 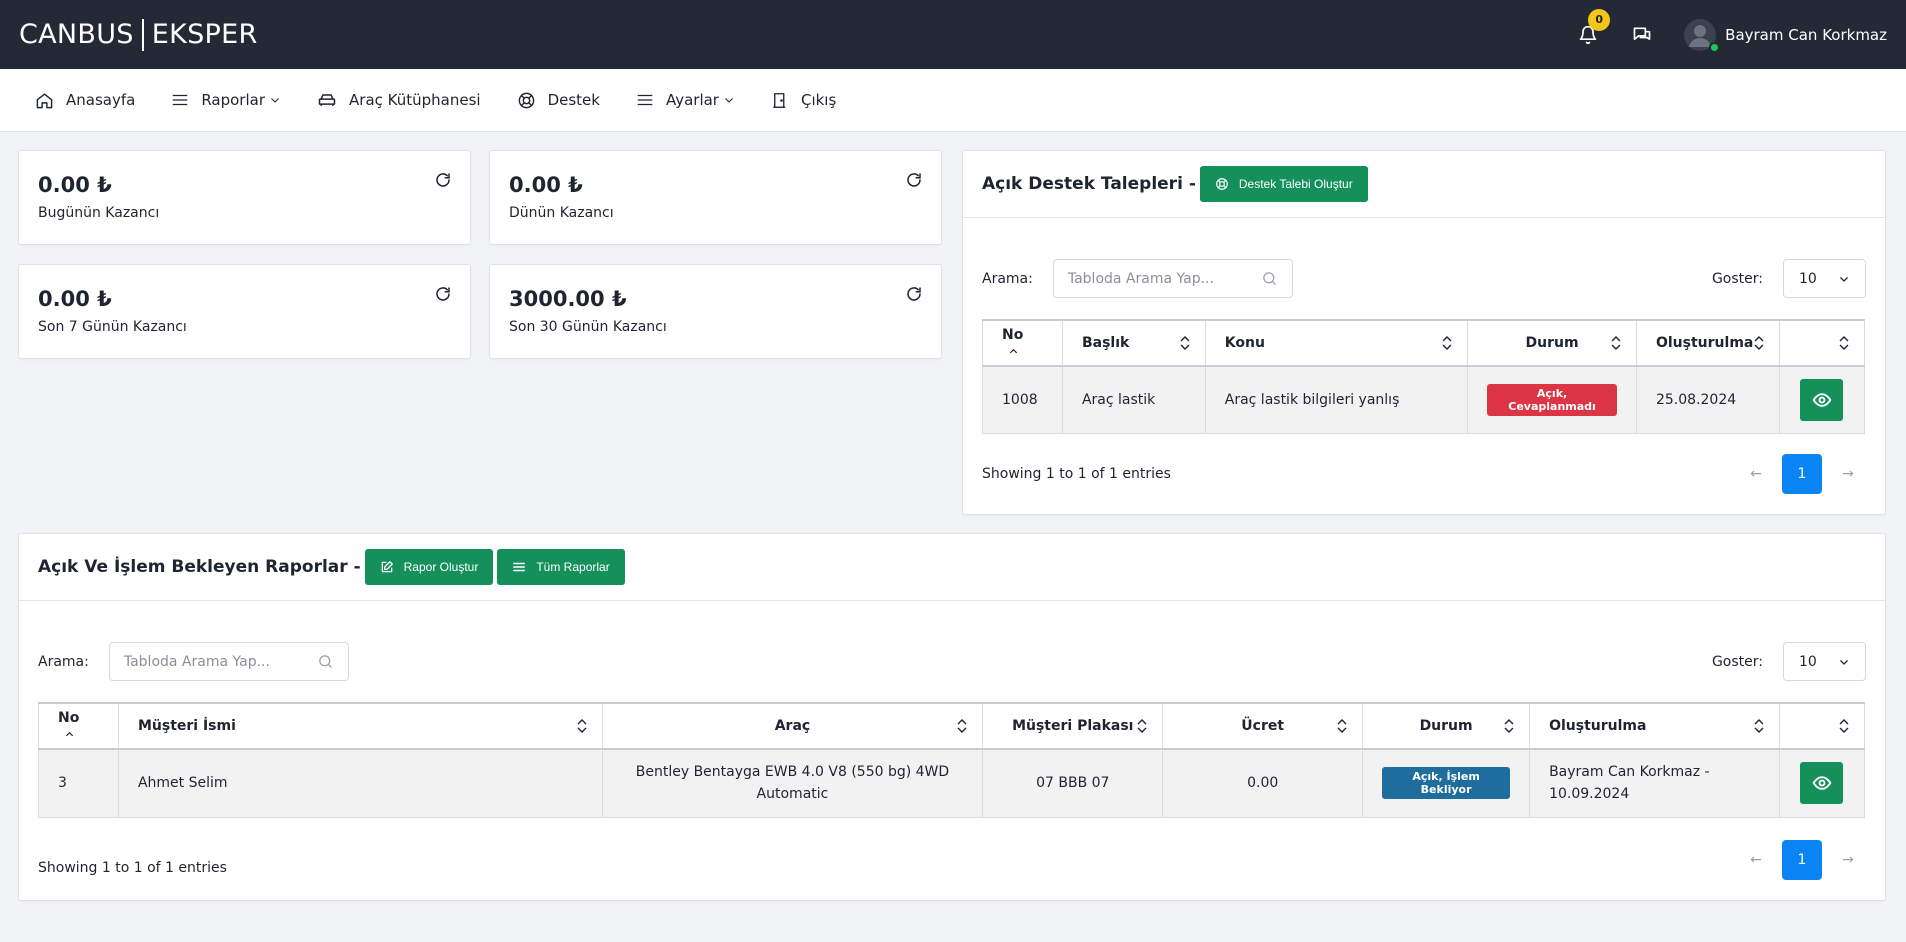 What do you see at coordinates (792, 726) in the screenshot?
I see `column-header-vehicle: Araç` at bounding box center [792, 726].